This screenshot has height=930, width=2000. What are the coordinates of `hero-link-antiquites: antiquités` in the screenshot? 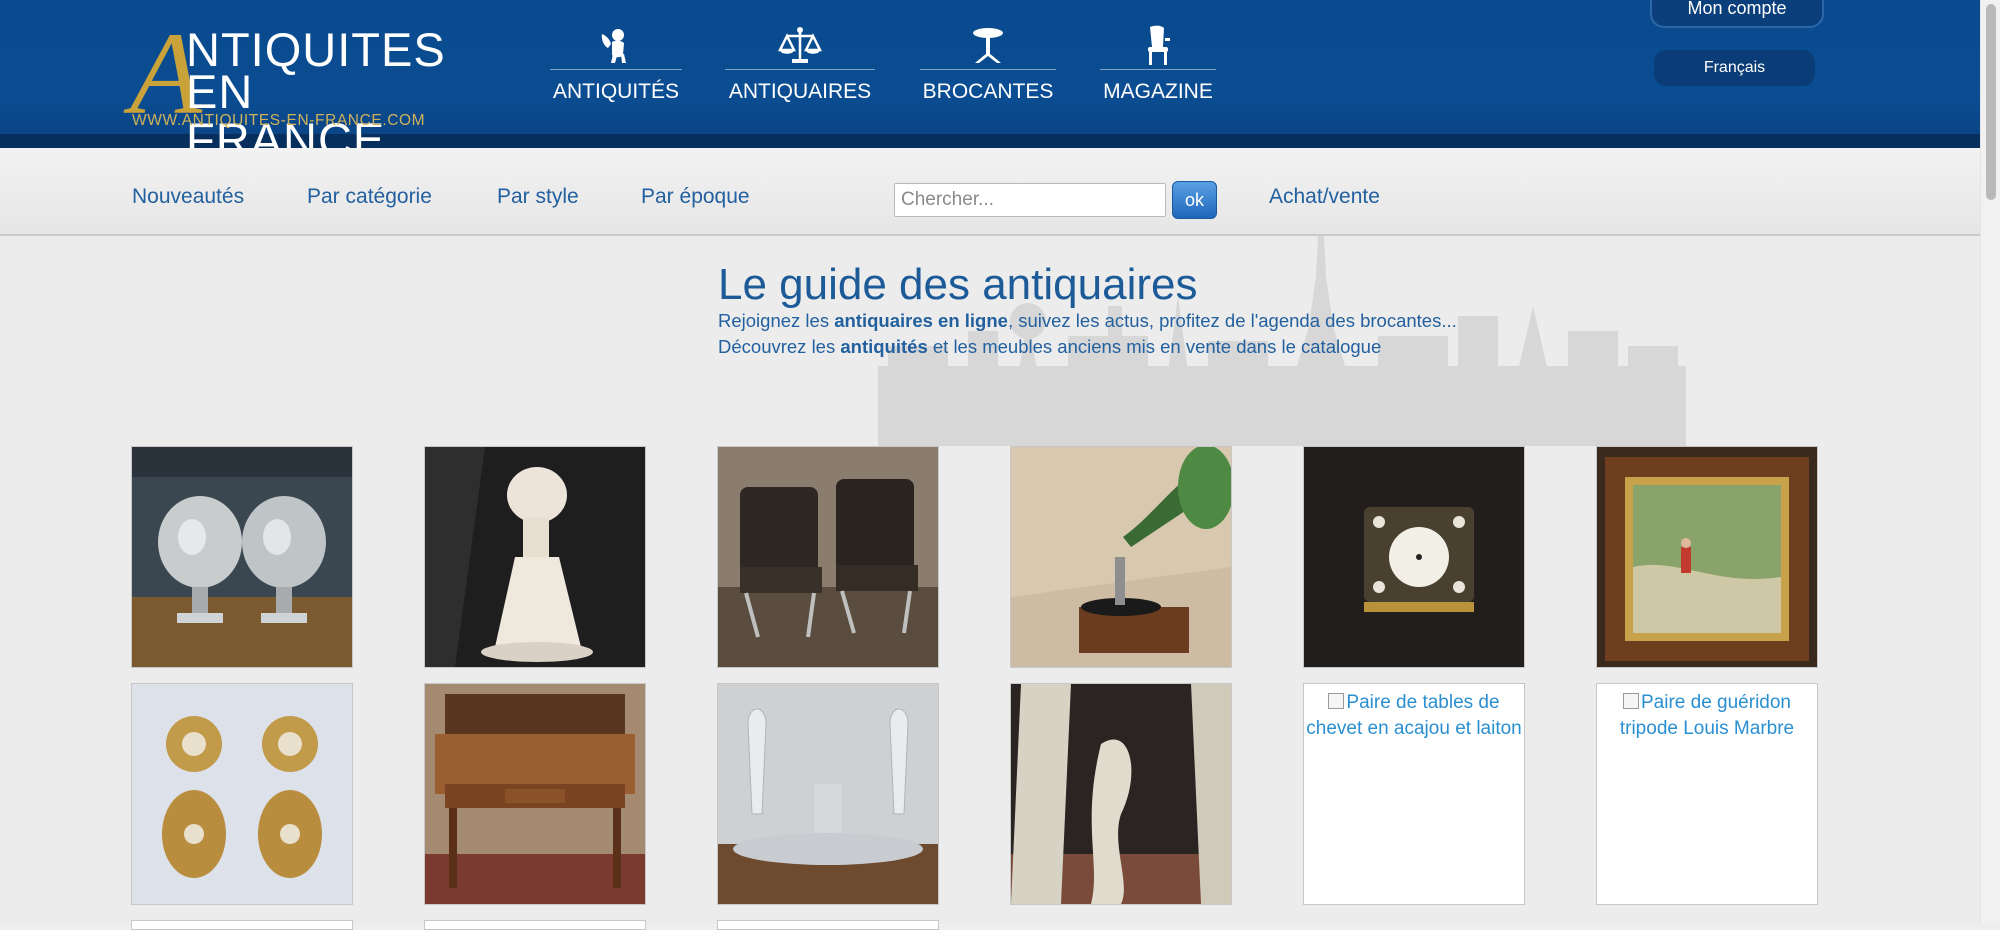 It's located at (883, 346).